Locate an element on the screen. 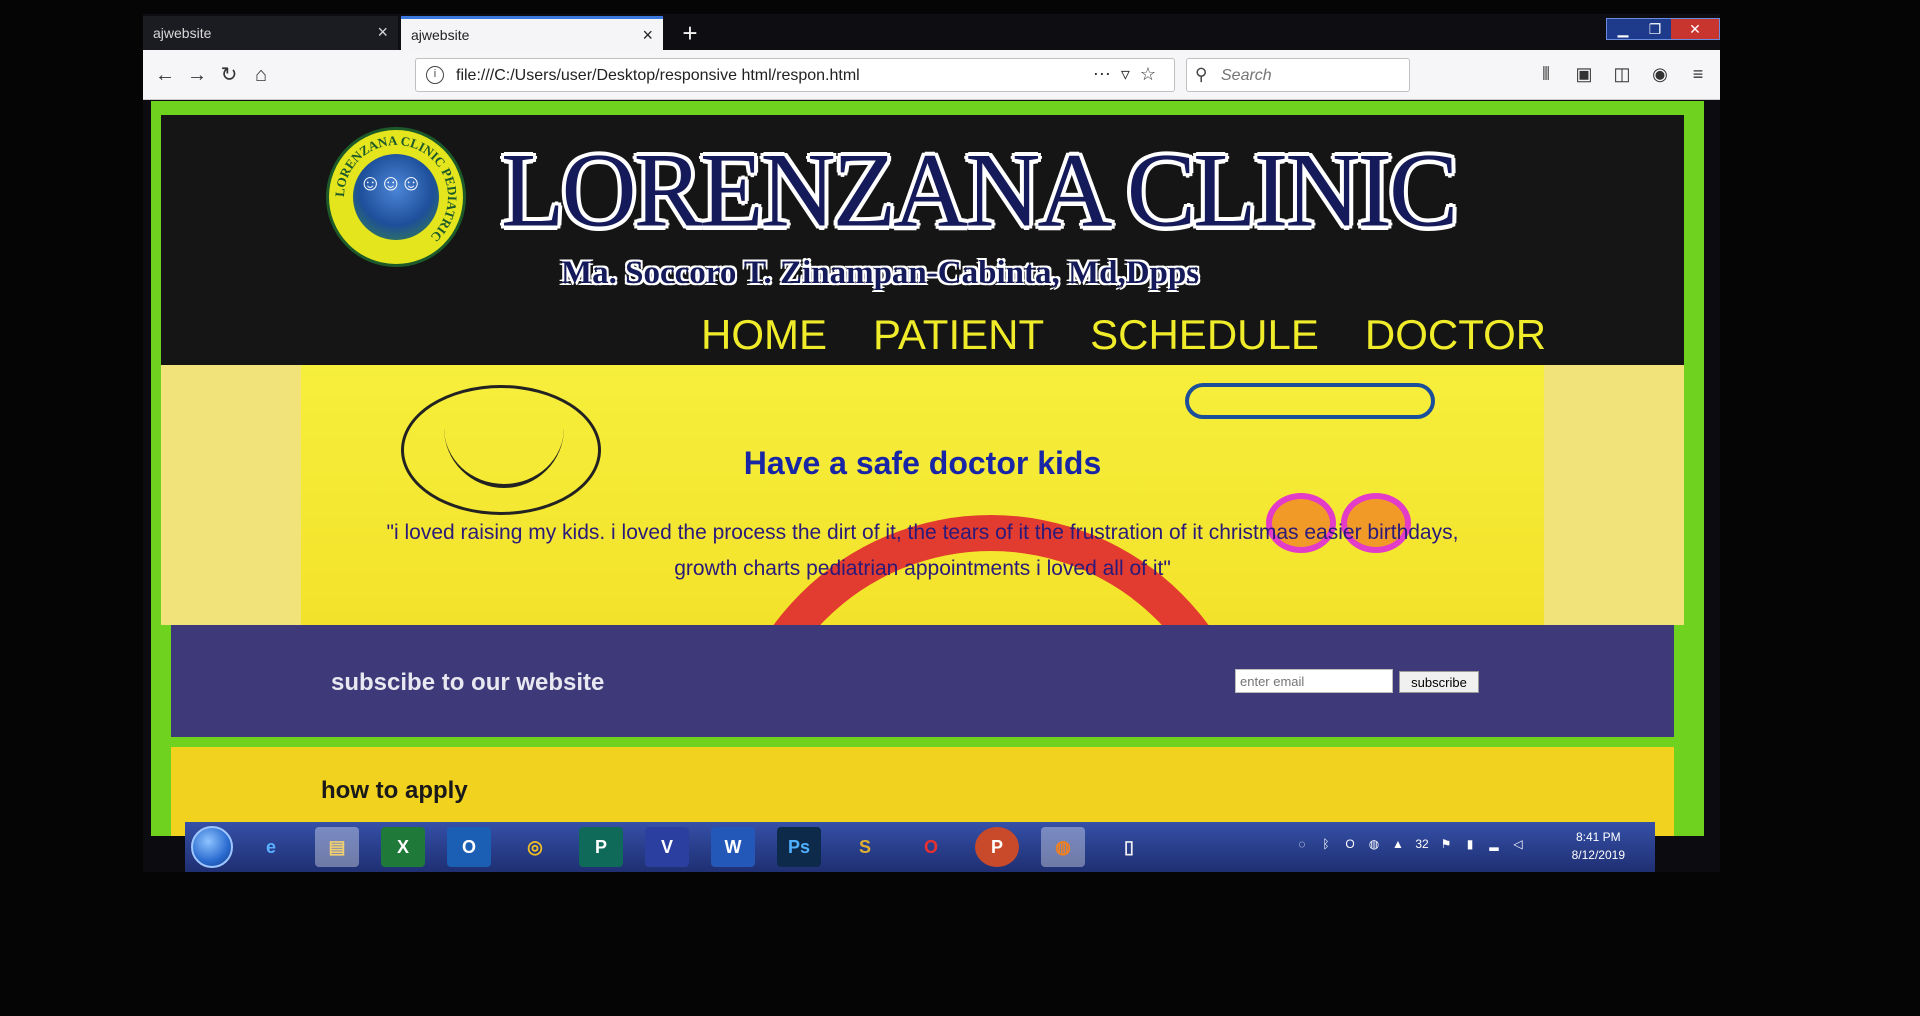 Image resolution: width=1920 pixels, height=1016 pixels. tray-search-icon: ◌ is located at coordinates (1302, 845).